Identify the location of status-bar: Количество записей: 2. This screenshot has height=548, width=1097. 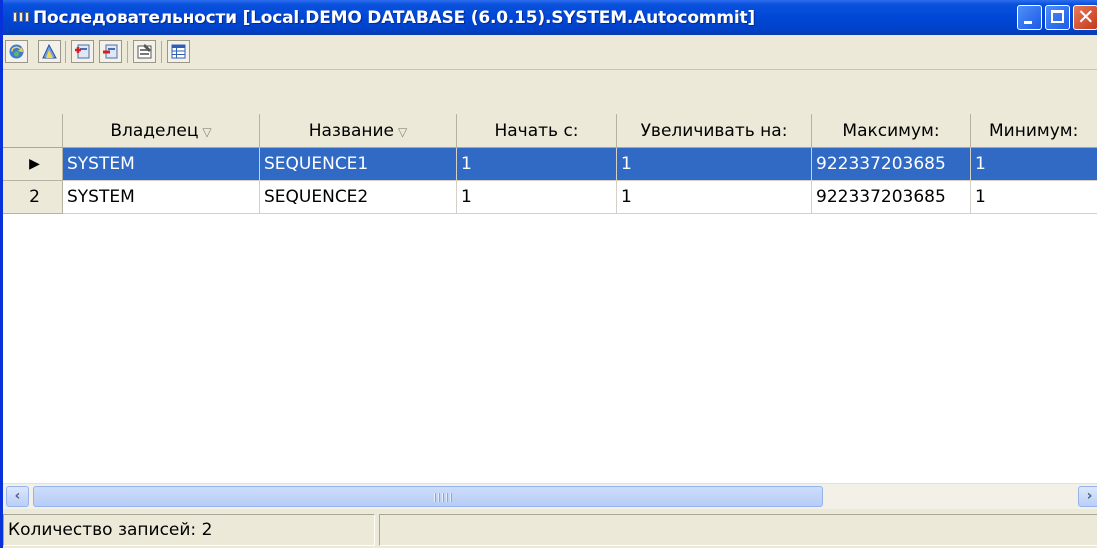
(550, 529).